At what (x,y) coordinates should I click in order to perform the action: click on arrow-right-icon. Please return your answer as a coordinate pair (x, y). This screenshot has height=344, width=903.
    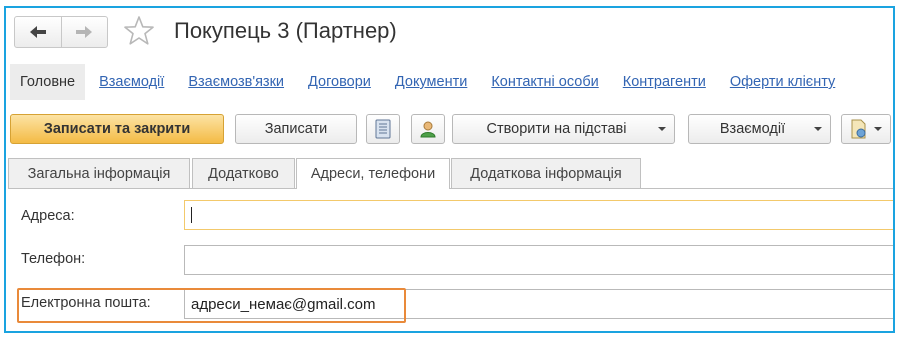
    Looking at the image, I should click on (84, 32).